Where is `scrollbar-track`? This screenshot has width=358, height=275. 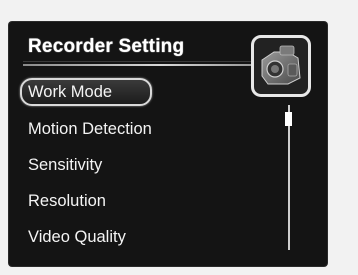
scrollbar-track is located at coordinates (289, 177).